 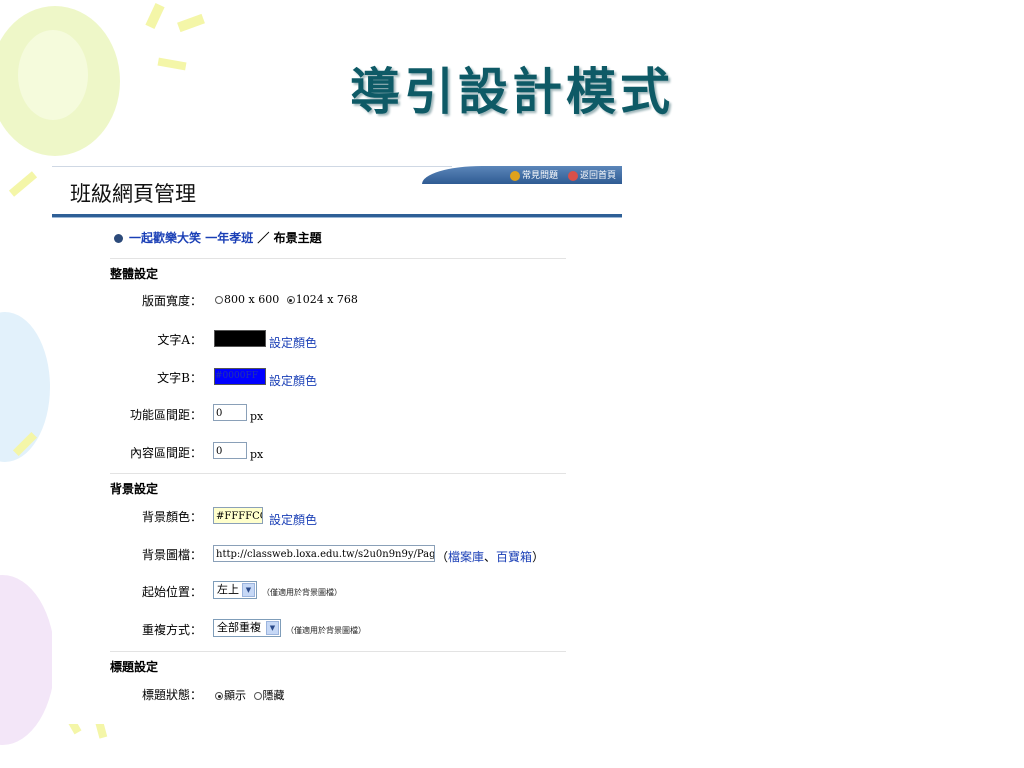 What do you see at coordinates (337, 191) in the screenshot?
I see `app-header: 常見問題 返回首頁 班級網頁管理` at bounding box center [337, 191].